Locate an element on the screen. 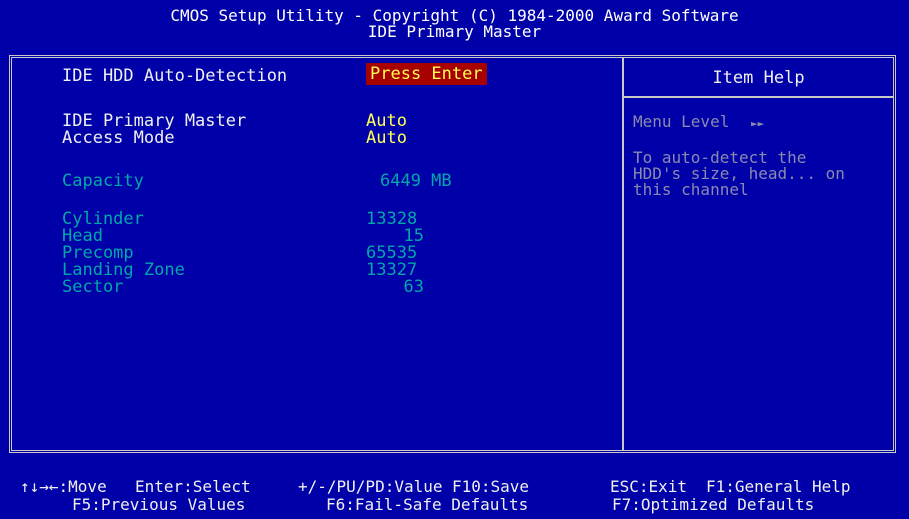 This screenshot has width=909, height=519. menu-level-label: Menu Level is located at coordinates (681, 121).